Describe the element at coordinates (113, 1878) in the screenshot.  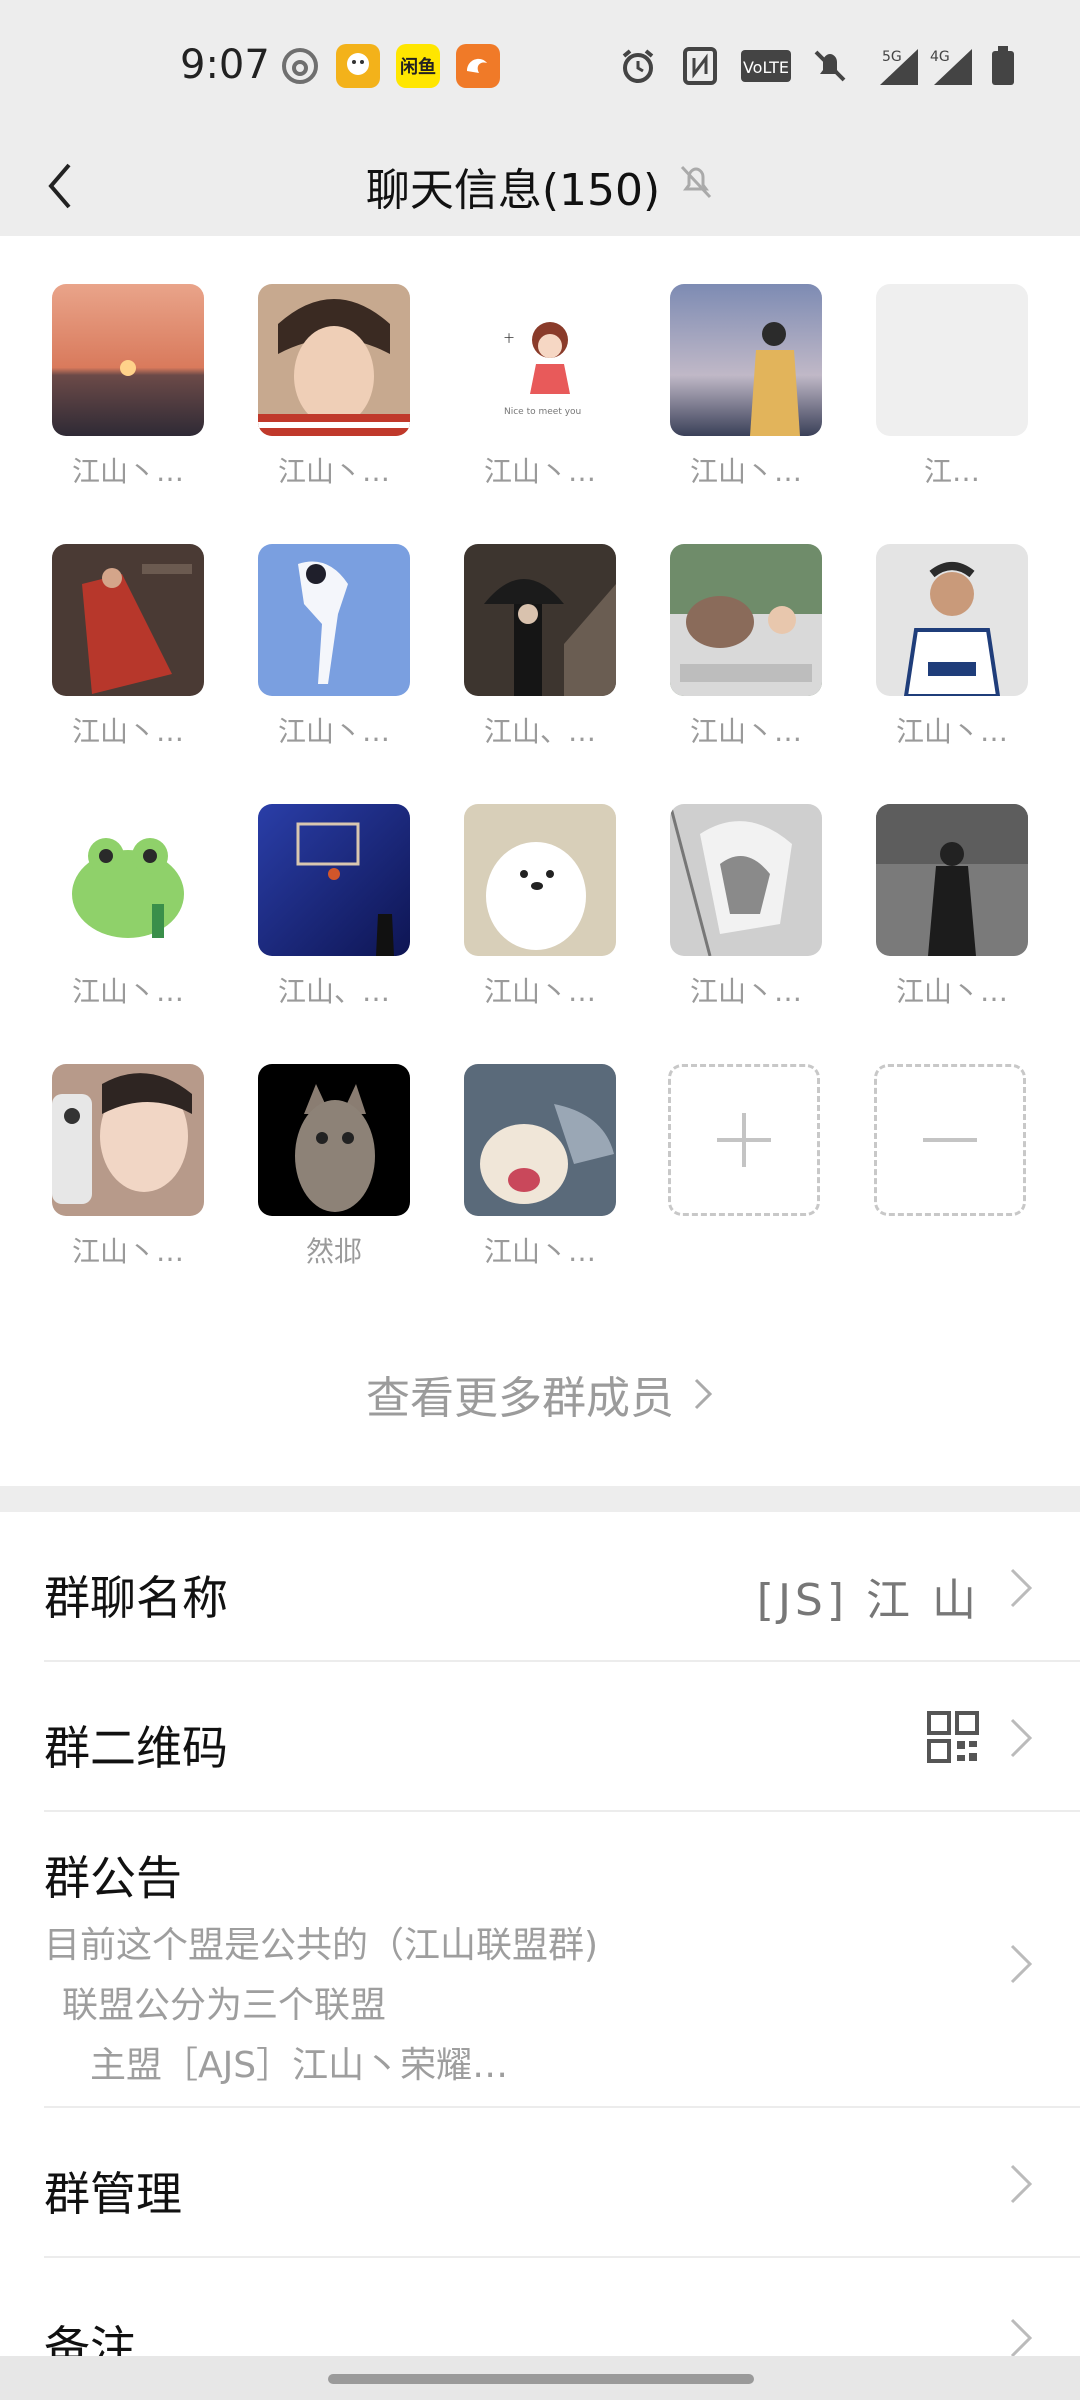
I see `group-notice-label: 群公告` at that location.